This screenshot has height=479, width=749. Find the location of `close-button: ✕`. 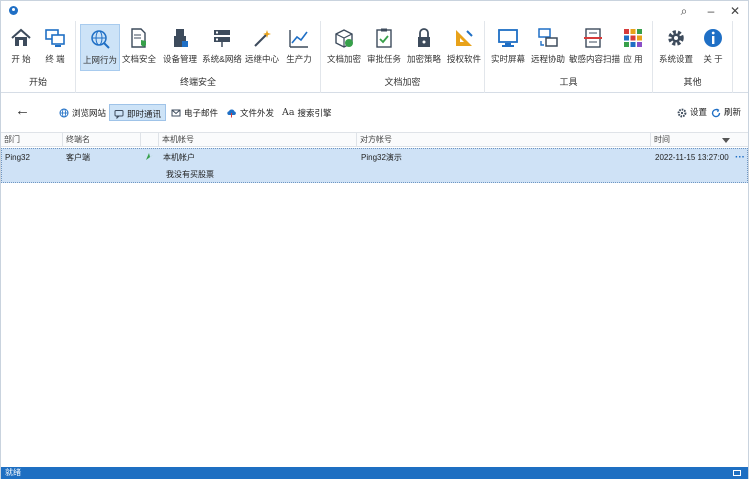

close-button: ✕ is located at coordinates (735, 11).